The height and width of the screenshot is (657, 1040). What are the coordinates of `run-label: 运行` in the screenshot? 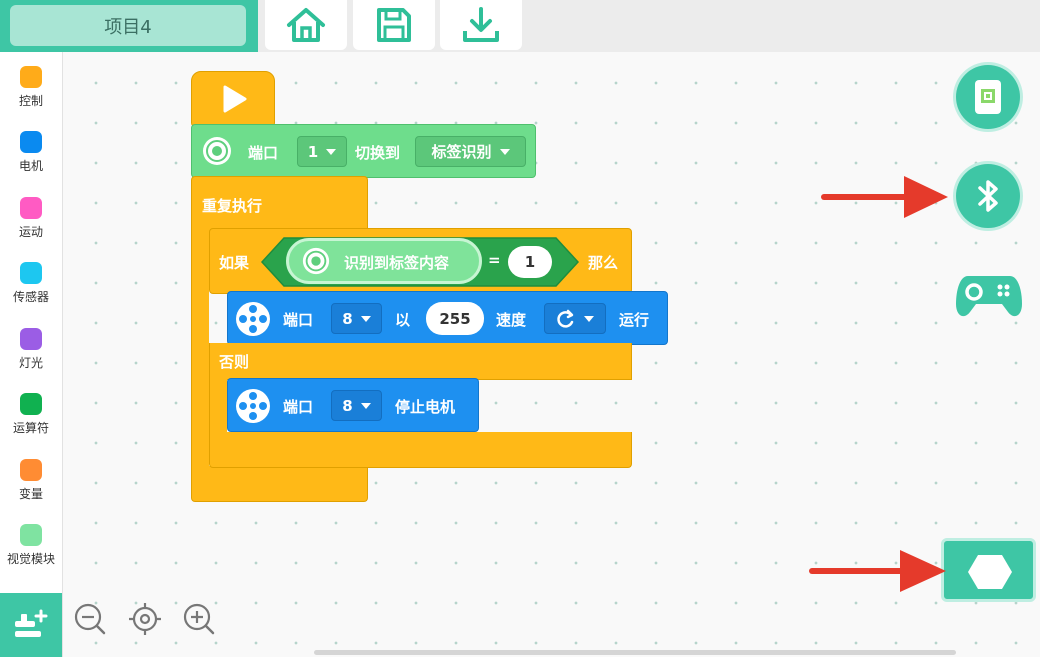 It's located at (634, 320).